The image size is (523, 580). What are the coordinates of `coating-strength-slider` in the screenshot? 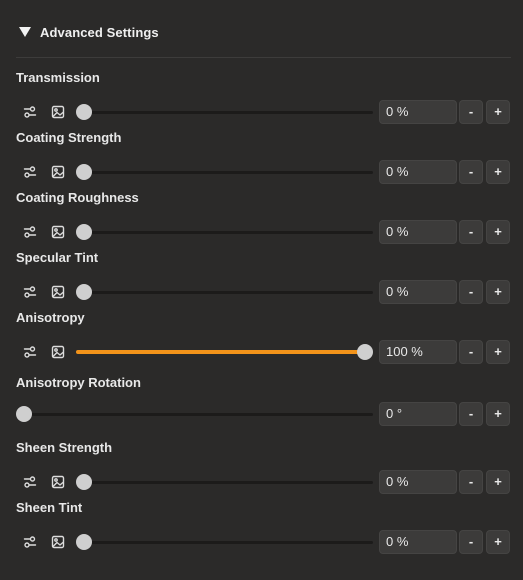 It's located at (224, 172).